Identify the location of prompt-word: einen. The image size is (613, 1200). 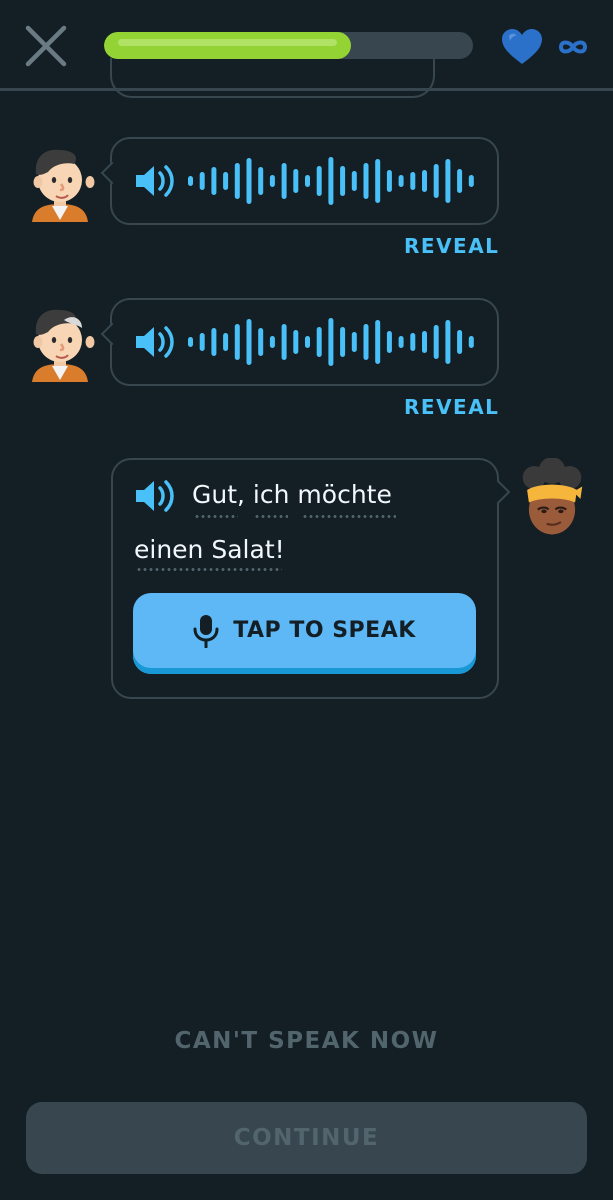
(168, 549).